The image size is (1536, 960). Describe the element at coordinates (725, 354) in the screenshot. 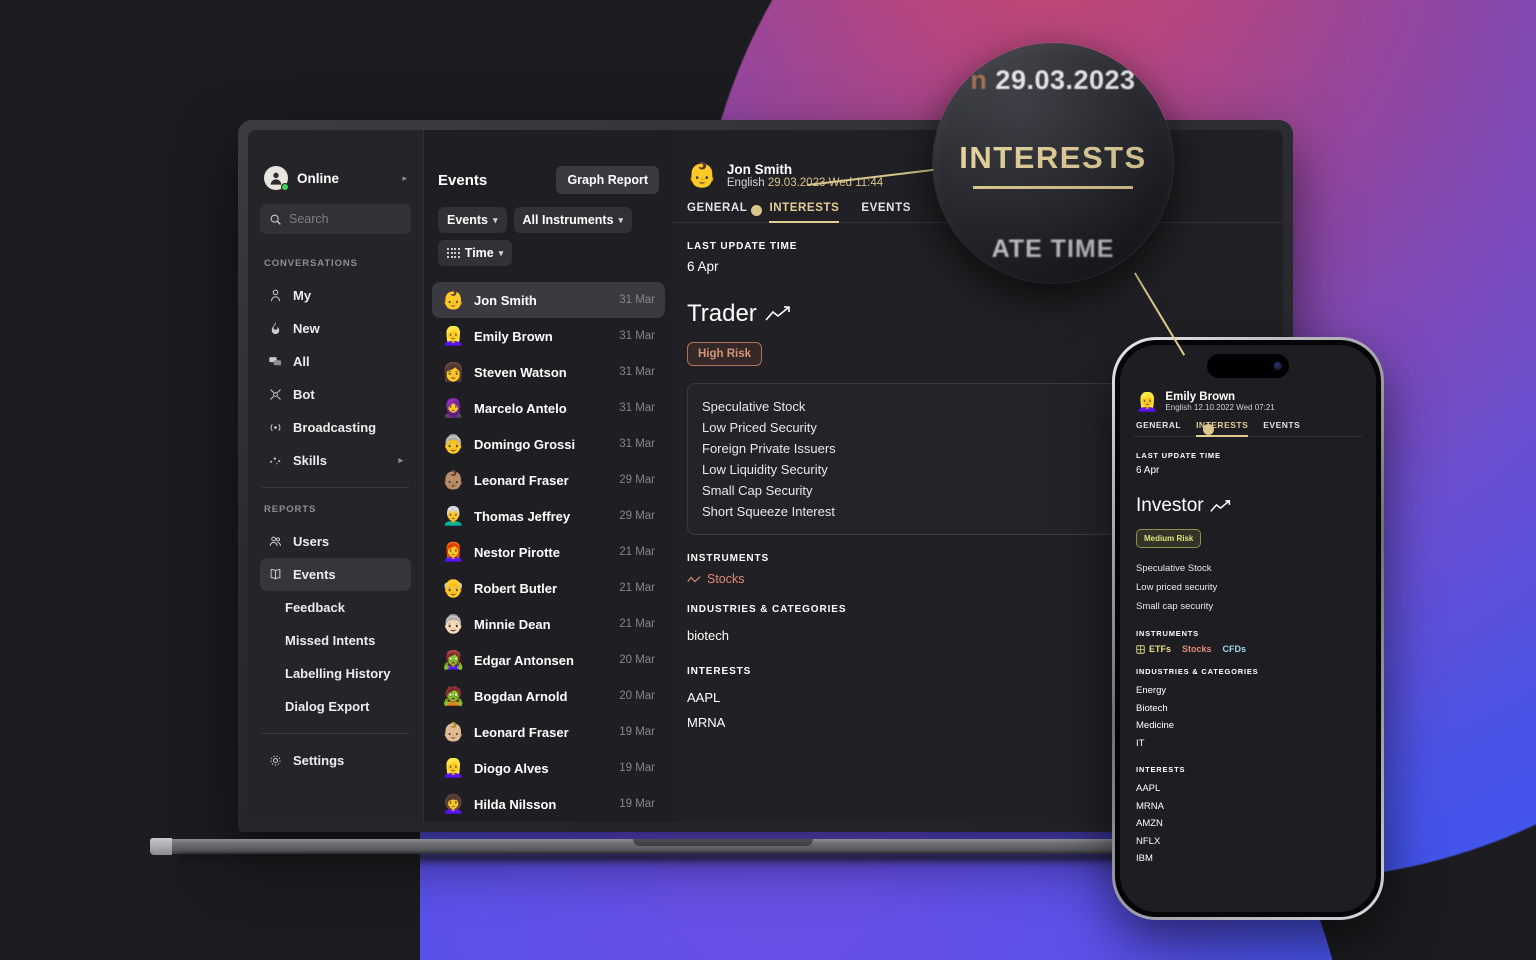

I see `status-badge: High Risk` at that location.